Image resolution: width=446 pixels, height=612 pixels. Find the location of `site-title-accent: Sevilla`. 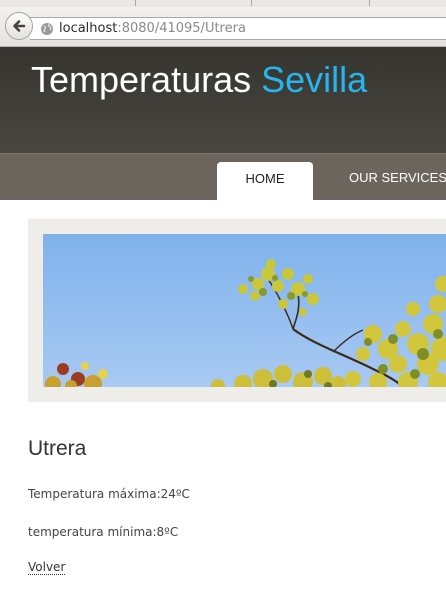

site-title-accent: Sevilla is located at coordinates (314, 79).